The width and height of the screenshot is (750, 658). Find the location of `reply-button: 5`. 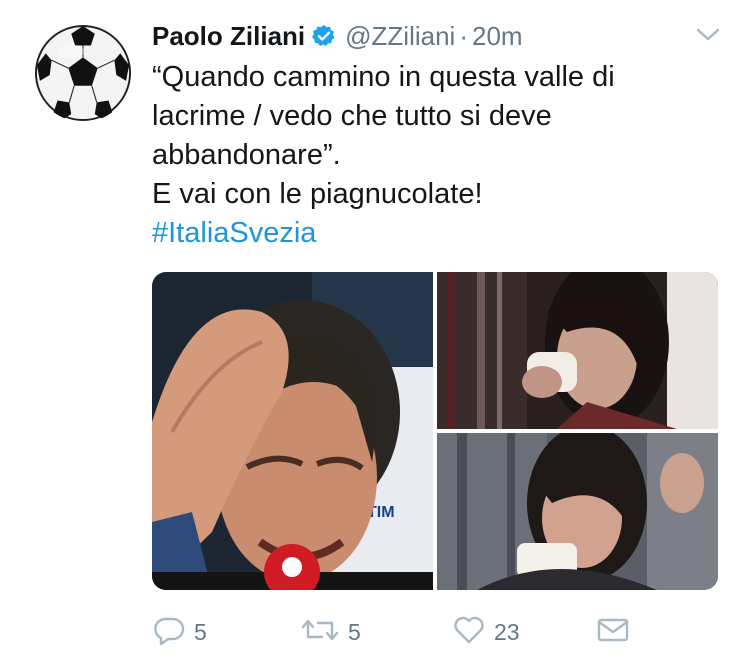

reply-button: 5 is located at coordinates (179, 632).